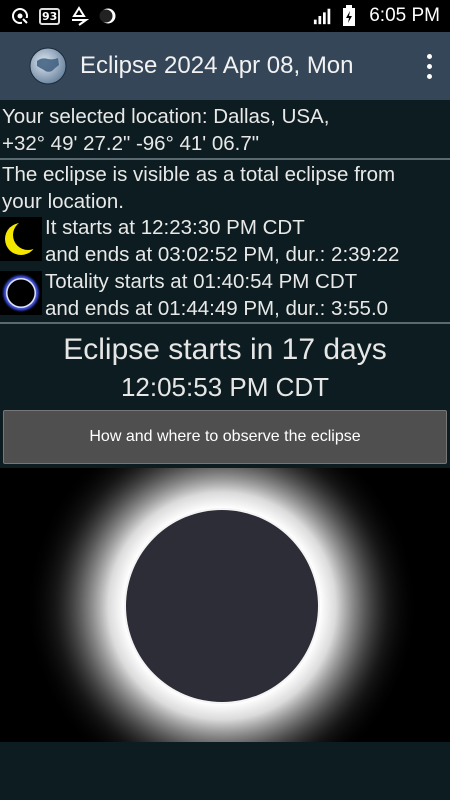 Image resolution: width=450 pixels, height=800 pixels. I want to click on bottom-area, so click(225, 771).